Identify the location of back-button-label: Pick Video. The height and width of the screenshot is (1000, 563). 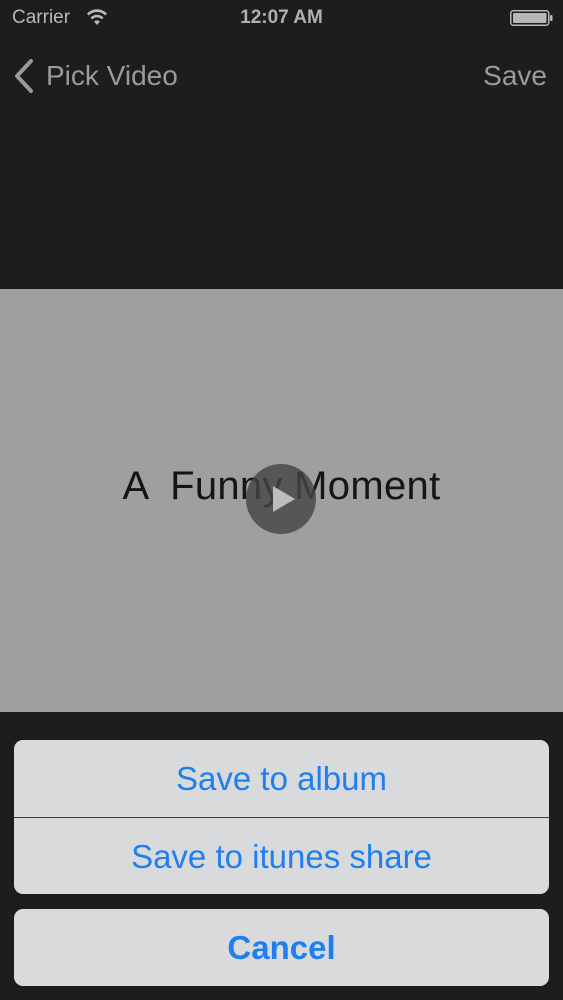
(112, 75).